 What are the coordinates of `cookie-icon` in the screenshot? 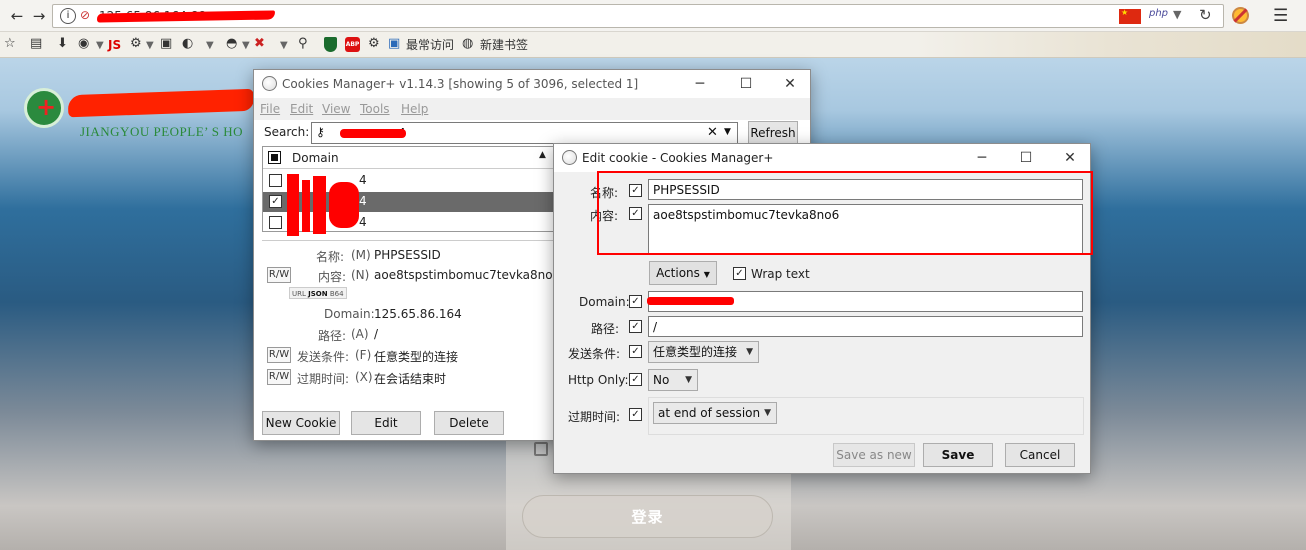 It's located at (569, 157).